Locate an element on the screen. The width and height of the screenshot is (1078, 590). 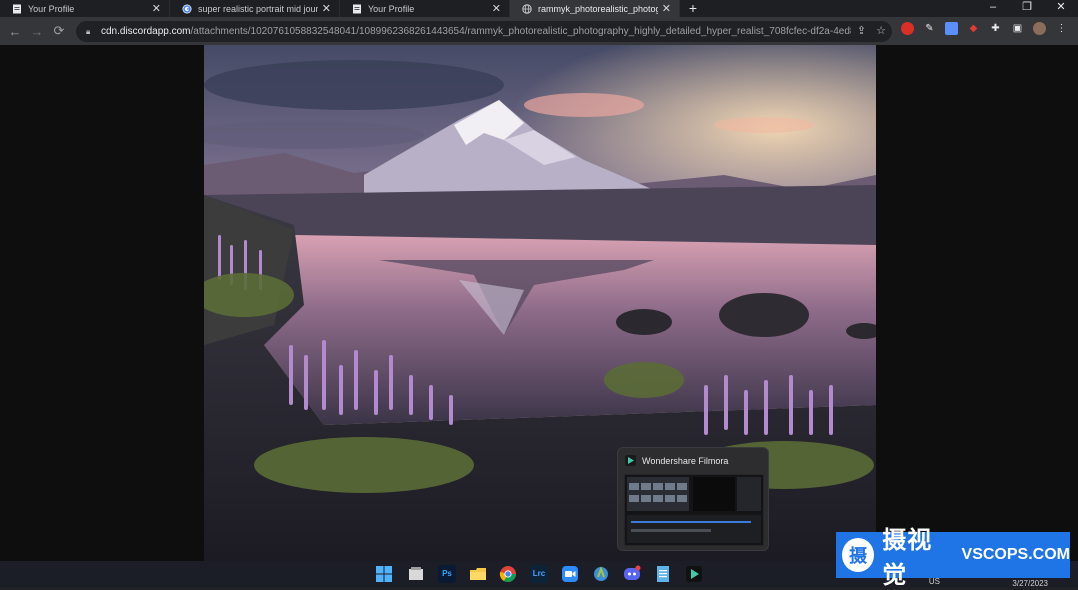
tab-super-realistic-portrait: super realistic portrait mid journ ✕ is located at coordinates (255, 8).